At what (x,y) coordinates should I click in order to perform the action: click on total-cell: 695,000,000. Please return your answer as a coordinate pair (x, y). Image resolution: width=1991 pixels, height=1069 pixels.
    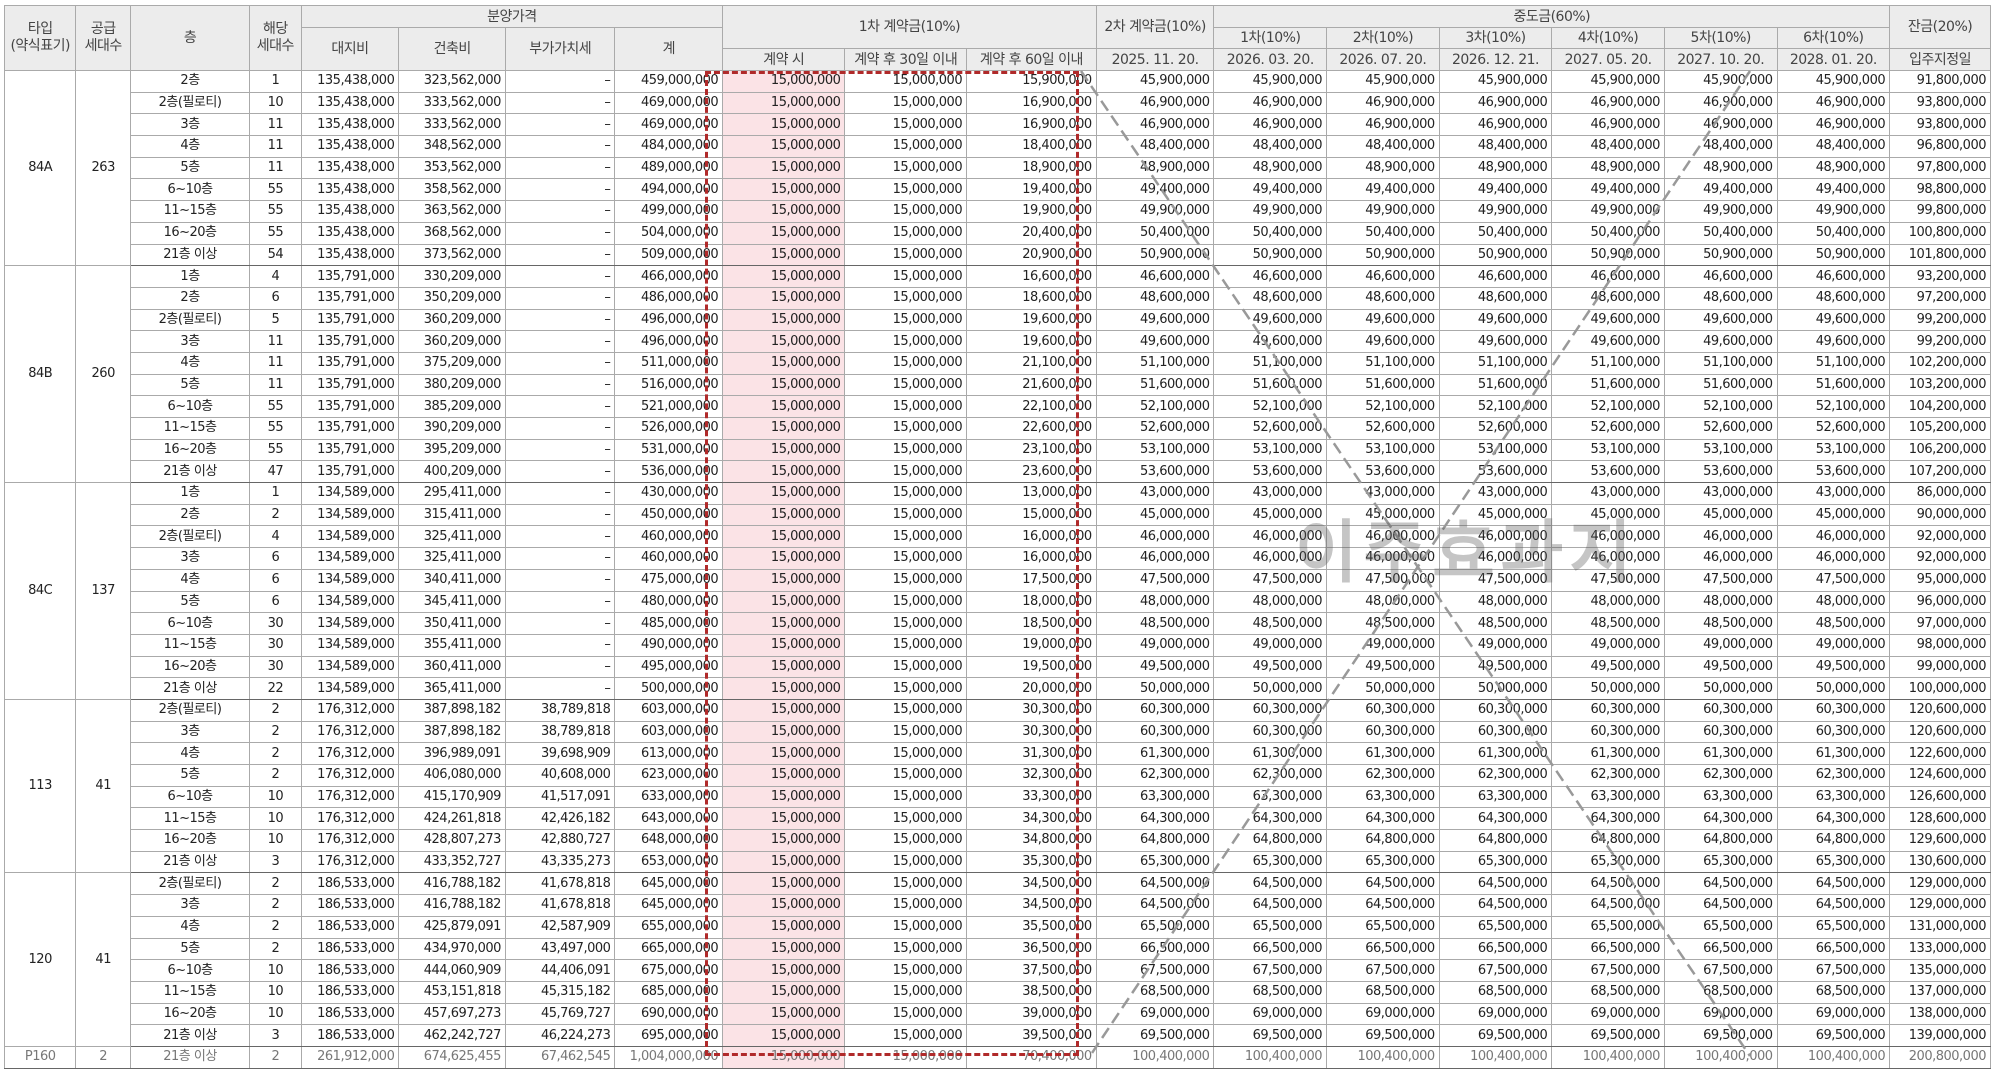
    Looking at the image, I should click on (669, 1035).